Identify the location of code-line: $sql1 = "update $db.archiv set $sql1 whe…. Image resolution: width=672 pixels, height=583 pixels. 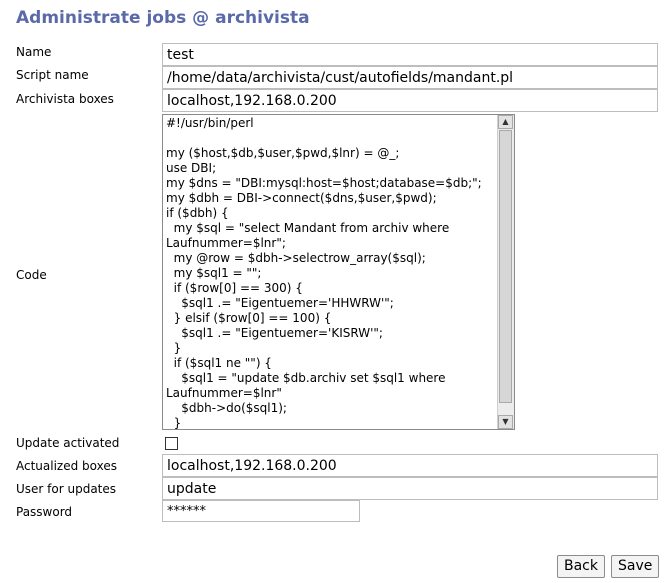
(306, 378).